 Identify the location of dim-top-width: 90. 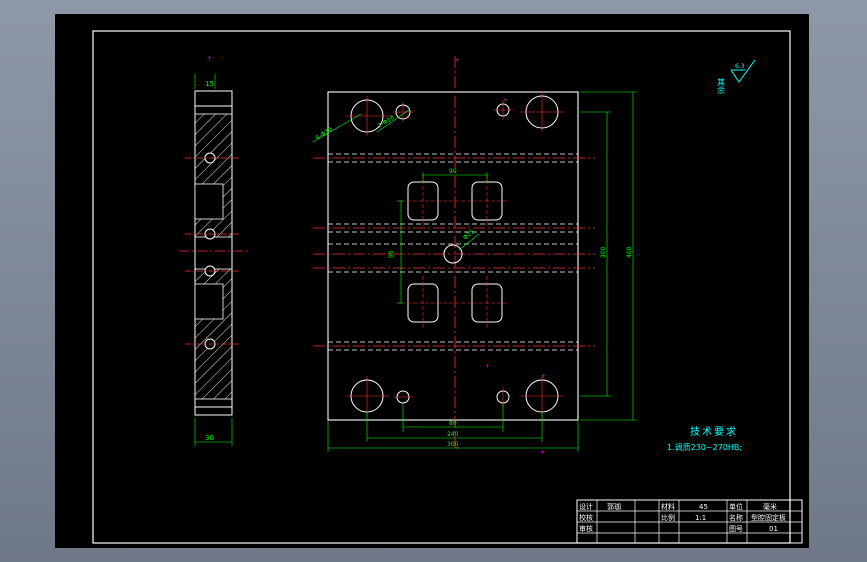
(453, 171).